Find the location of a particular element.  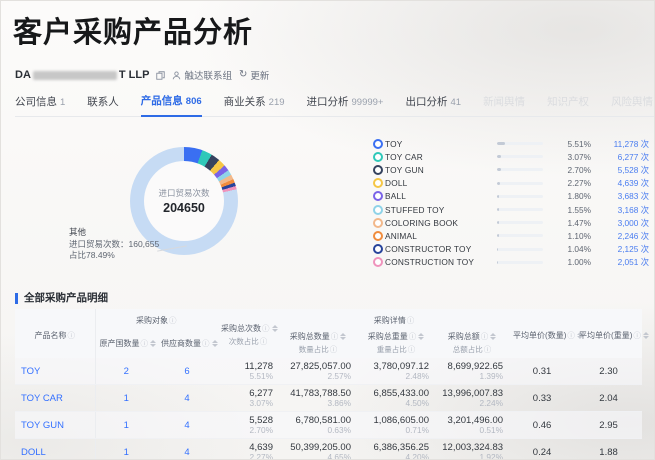

legend-item-toy: TOY 5.51% 11,278 次 is located at coordinates (511, 143).